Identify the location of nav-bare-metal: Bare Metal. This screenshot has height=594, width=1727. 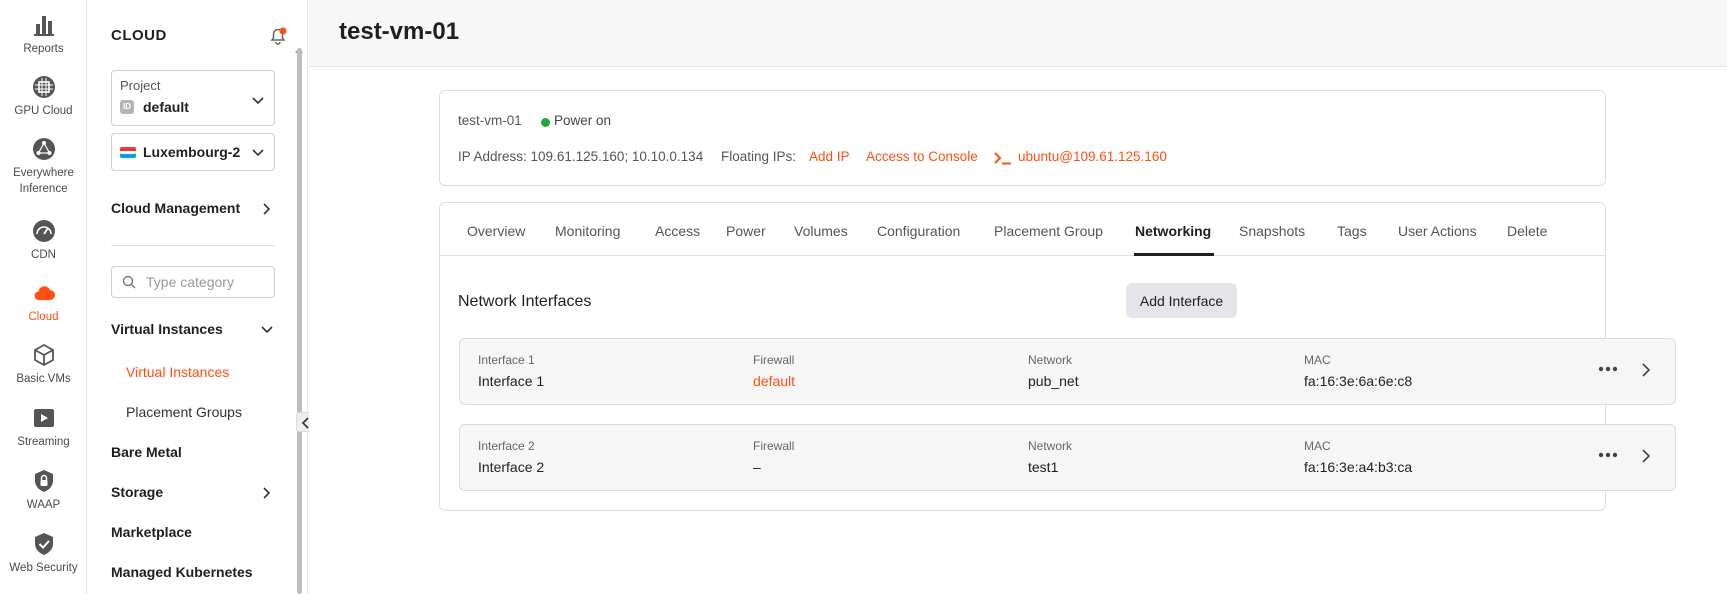
(193, 452).